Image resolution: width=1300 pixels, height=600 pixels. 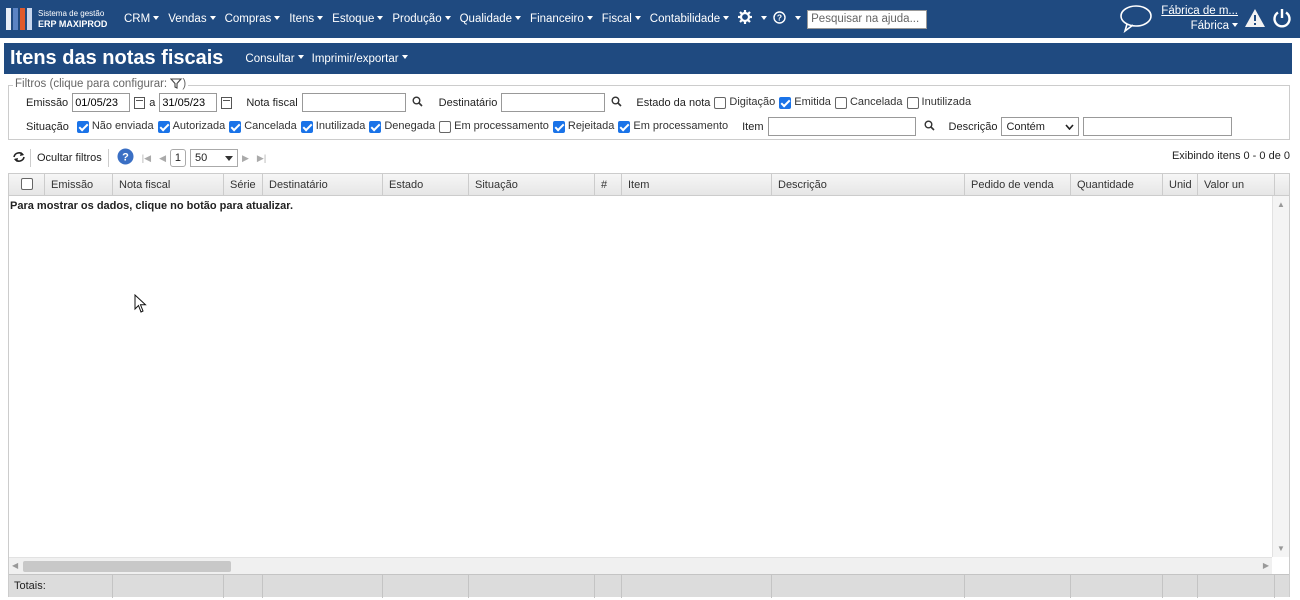 I want to click on filter-funnel-icon, so click(x=176, y=84).